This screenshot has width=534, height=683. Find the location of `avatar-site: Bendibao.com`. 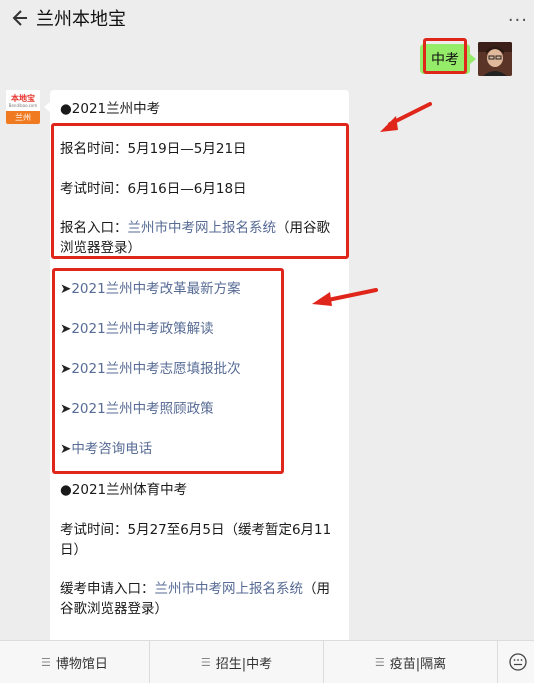

avatar-site: Bendibao.com is located at coordinates (23, 105).